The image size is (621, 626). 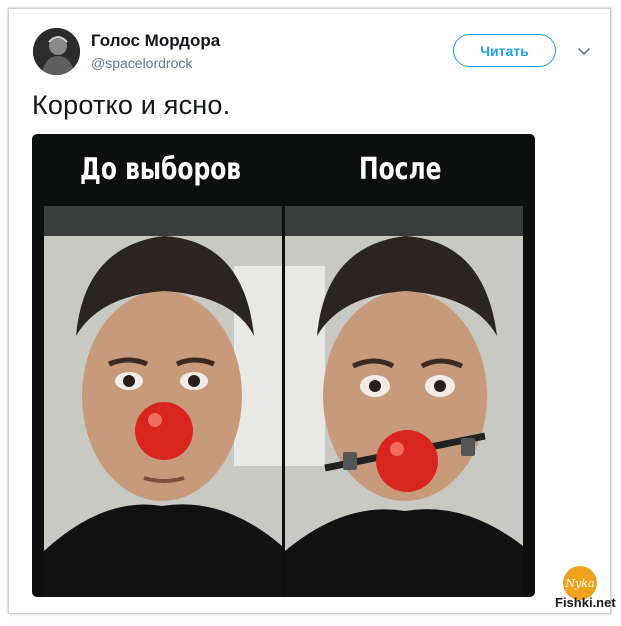 What do you see at coordinates (161, 169) in the screenshot?
I see `media-label-before: До выборов` at bounding box center [161, 169].